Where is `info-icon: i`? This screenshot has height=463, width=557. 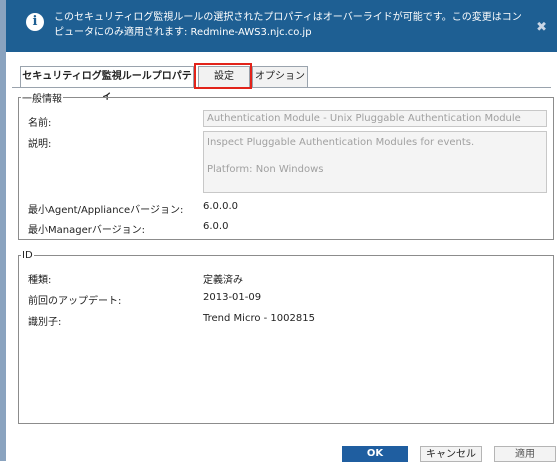
info-icon: i is located at coordinates (35, 22).